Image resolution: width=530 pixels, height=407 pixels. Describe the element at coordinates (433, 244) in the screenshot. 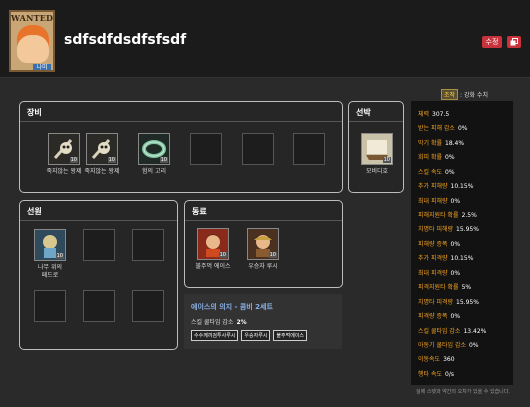

I see `stat-label: 피해량 증폭` at that location.